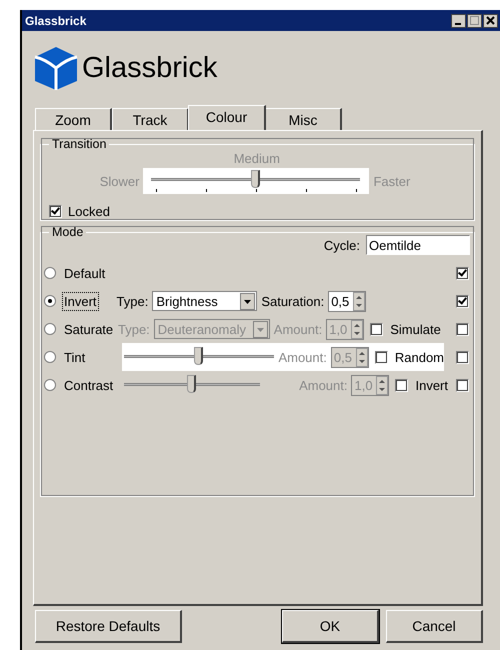 This screenshot has width=500, height=650. Describe the element at coordinates (79, 144) in the screenshot. I see `group-title: Transition` at that location.